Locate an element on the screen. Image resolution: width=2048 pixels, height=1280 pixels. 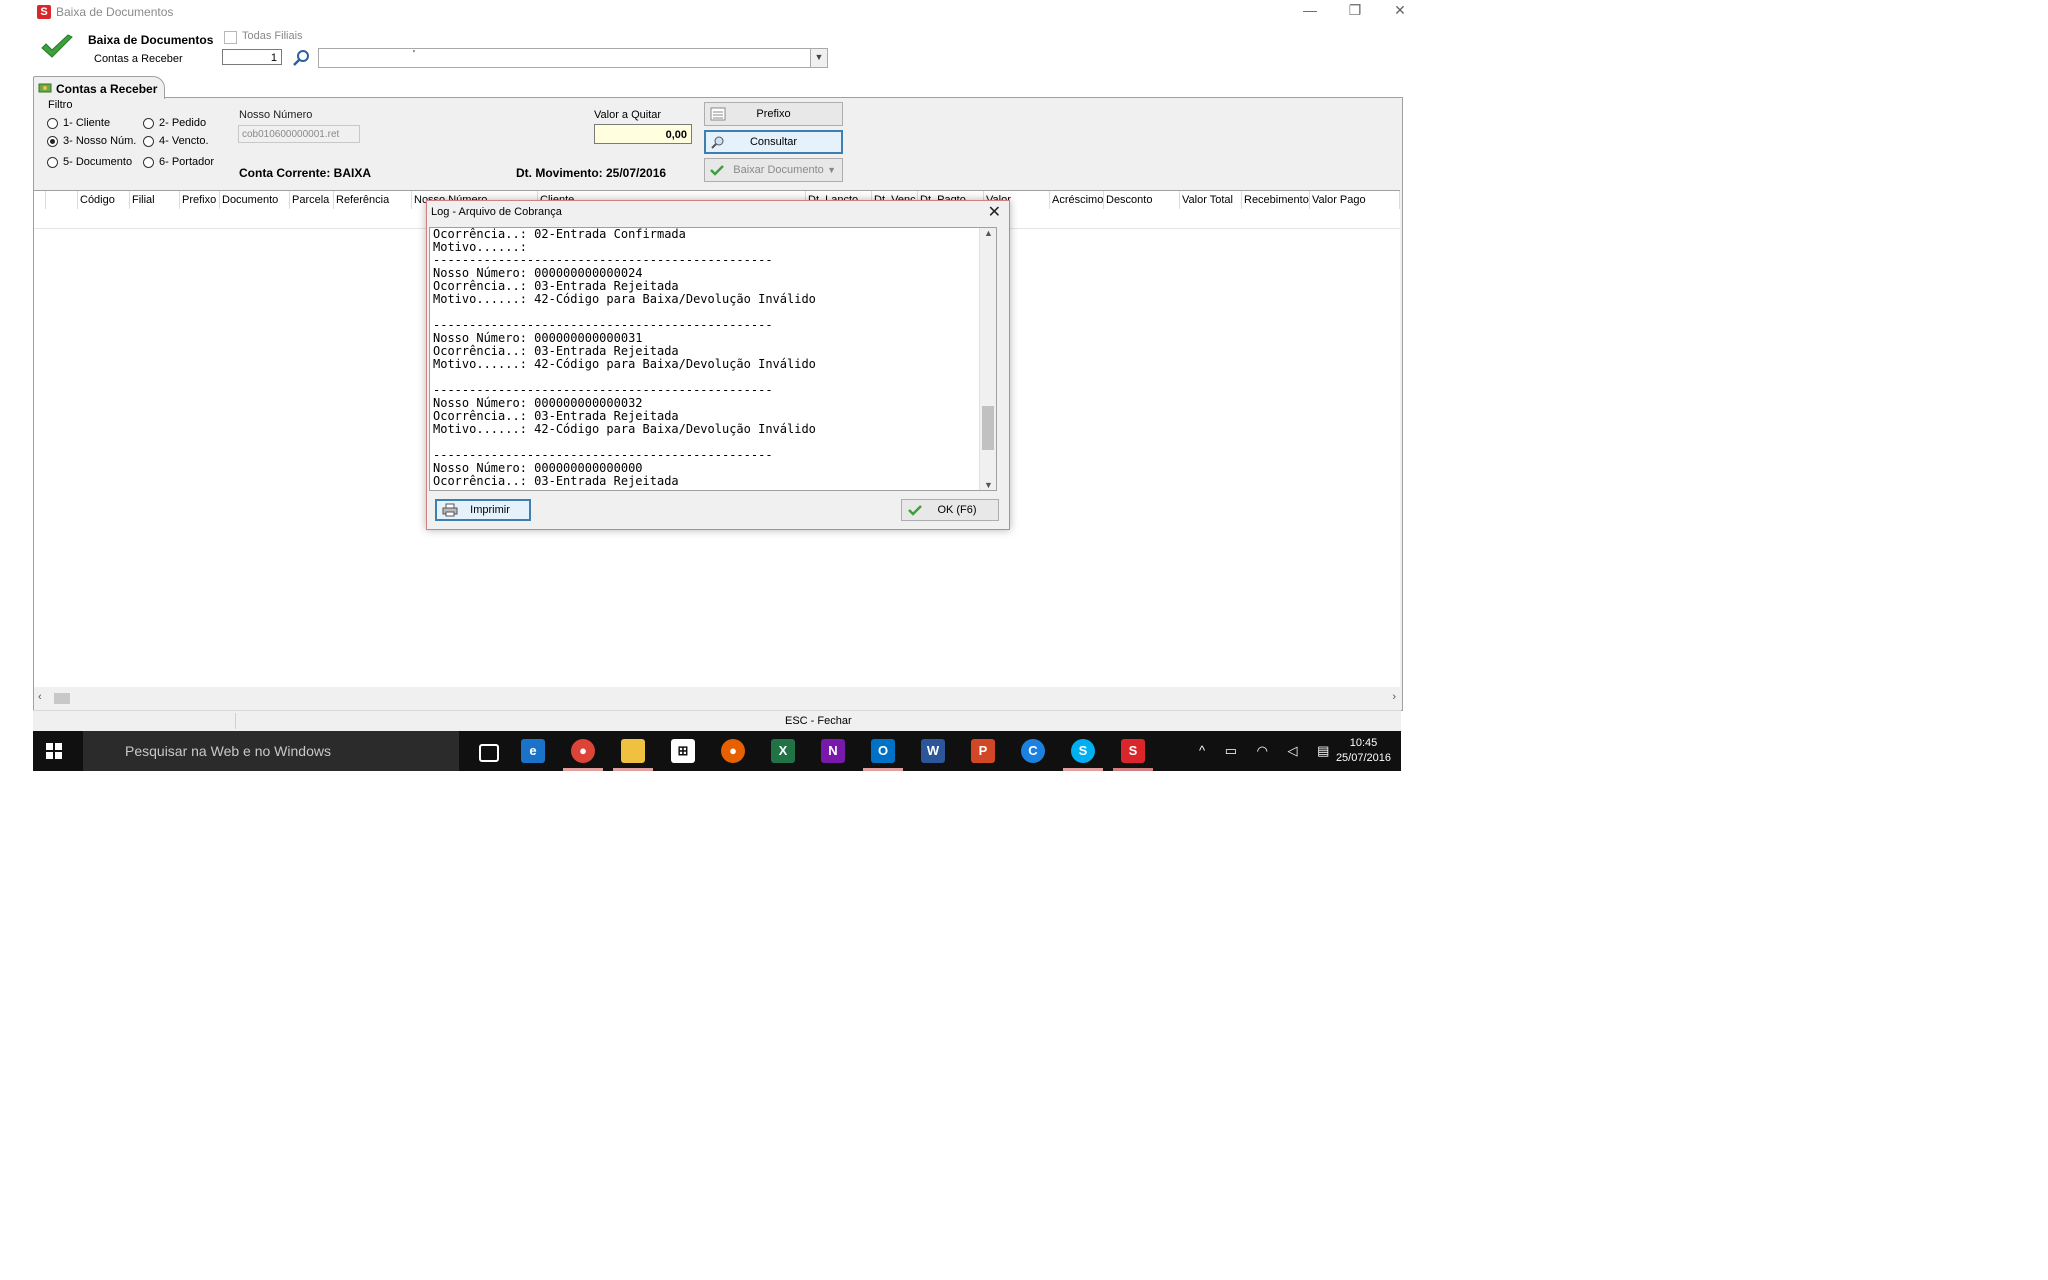
system-tray-icons: ^ ▭ ◠ ◁ ▤ is located at coordinates (1268, 751).